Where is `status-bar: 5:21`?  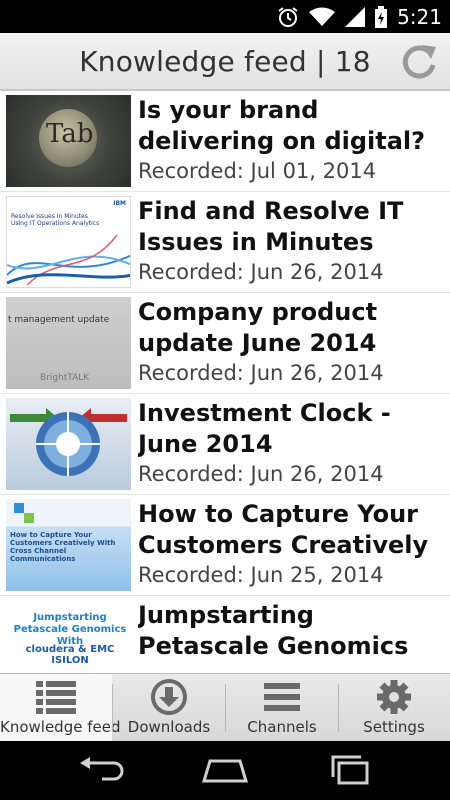 status-bar: 5:21 is located at coordinates (225, 16).